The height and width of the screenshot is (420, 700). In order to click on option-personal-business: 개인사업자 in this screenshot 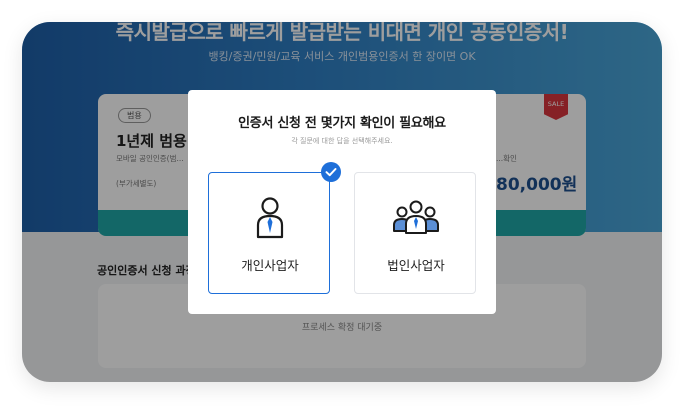, I will do `click(274, 228)`.